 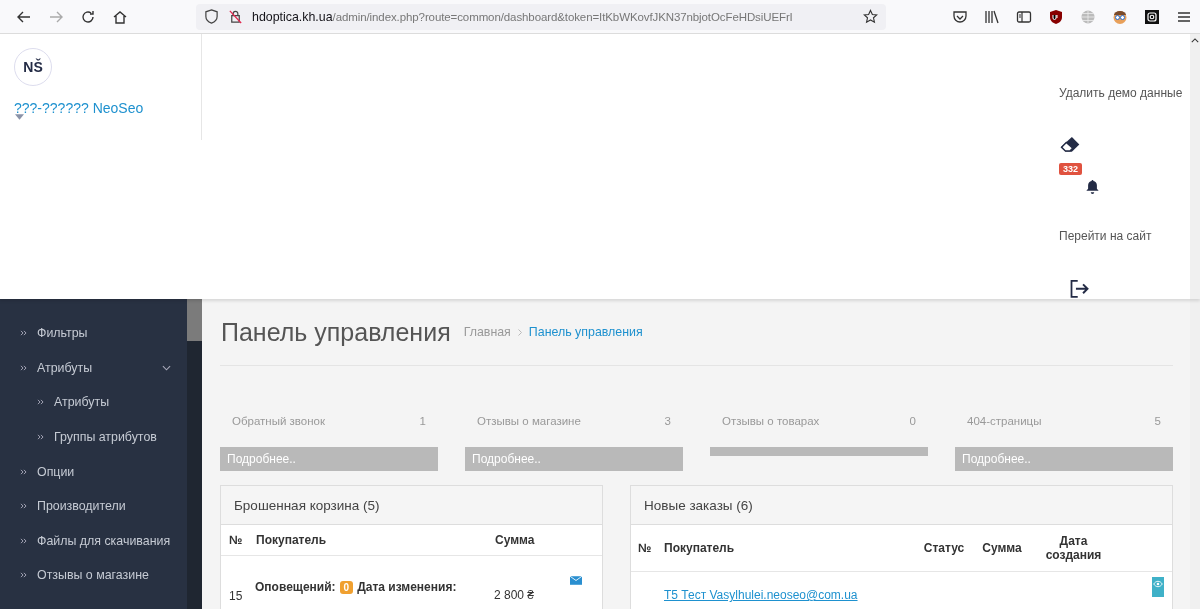 What do you see at coordinates (93, 368) in the screenshot?
I see `sidebar-item: Атрибуты` at bounding box center [93, 368].